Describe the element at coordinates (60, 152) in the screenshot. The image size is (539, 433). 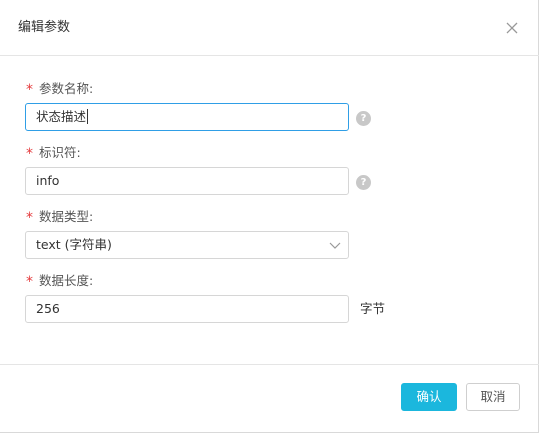
I see `identifier-label: 标识符:` at that location.